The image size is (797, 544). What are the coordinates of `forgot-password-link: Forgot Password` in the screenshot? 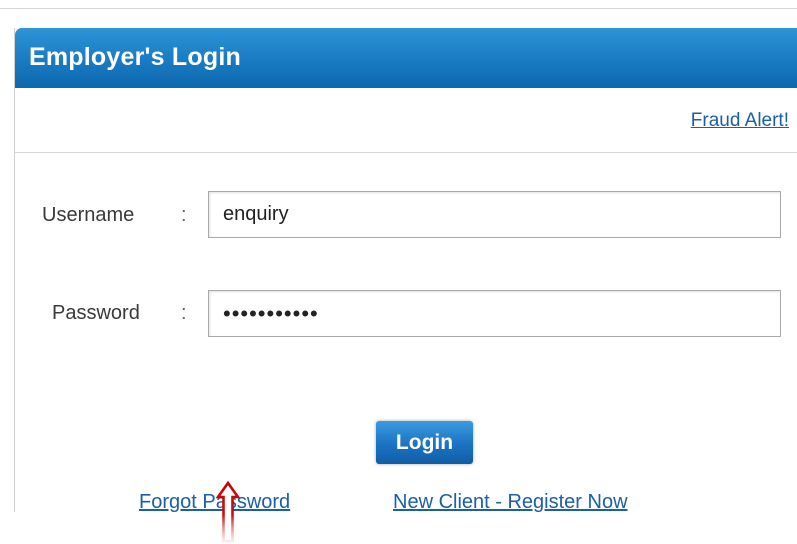 It's located at (214, 502).